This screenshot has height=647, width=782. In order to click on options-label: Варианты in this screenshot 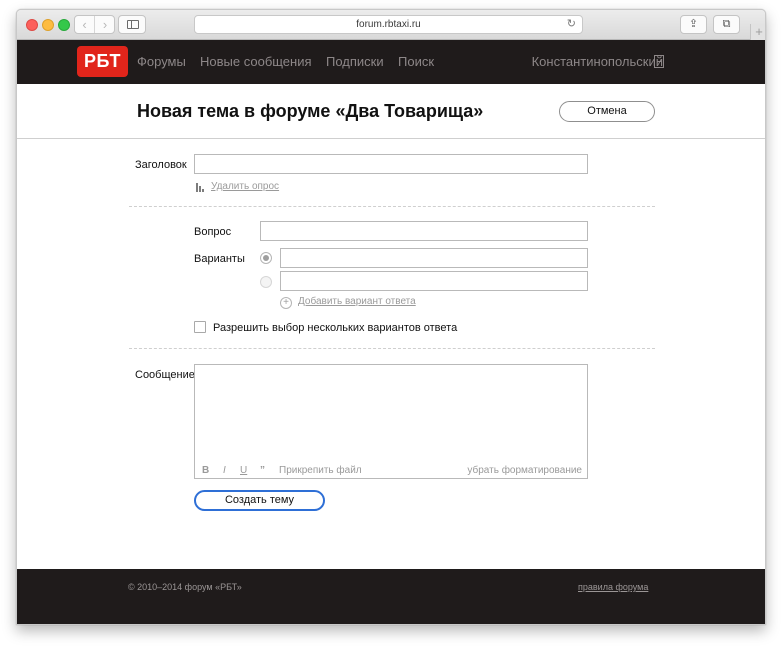, I will do `click(219, 259)`.